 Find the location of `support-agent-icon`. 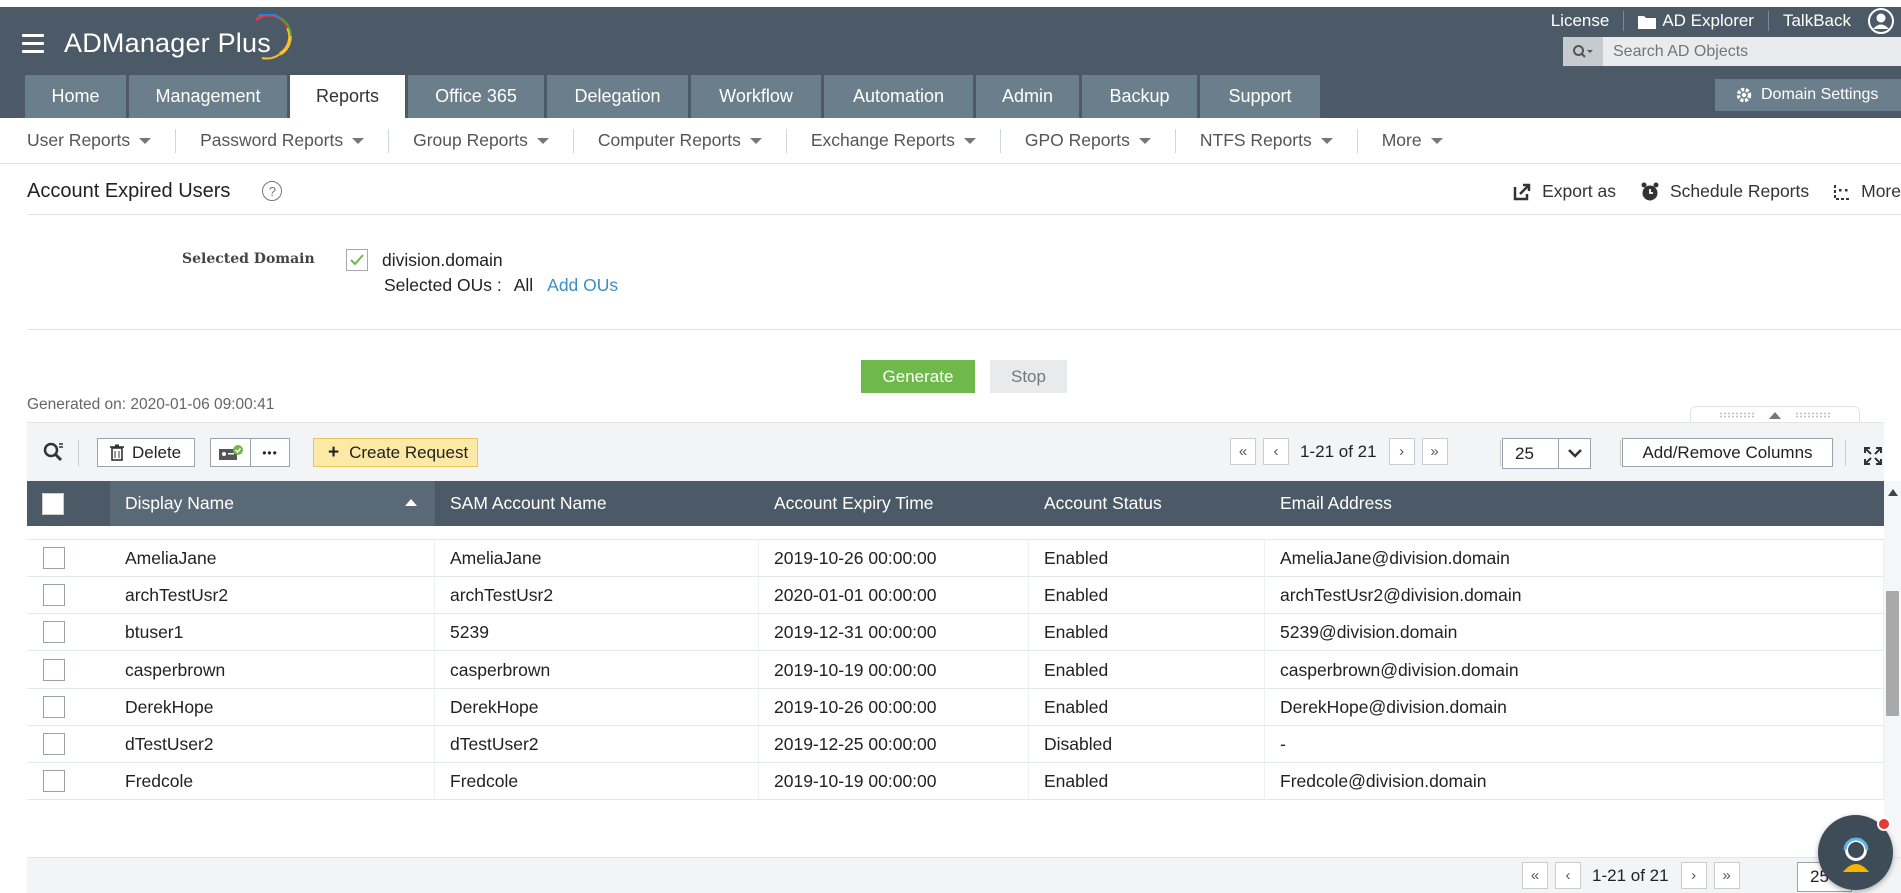

support-agent-icon is located at coordinates (1855, 854).